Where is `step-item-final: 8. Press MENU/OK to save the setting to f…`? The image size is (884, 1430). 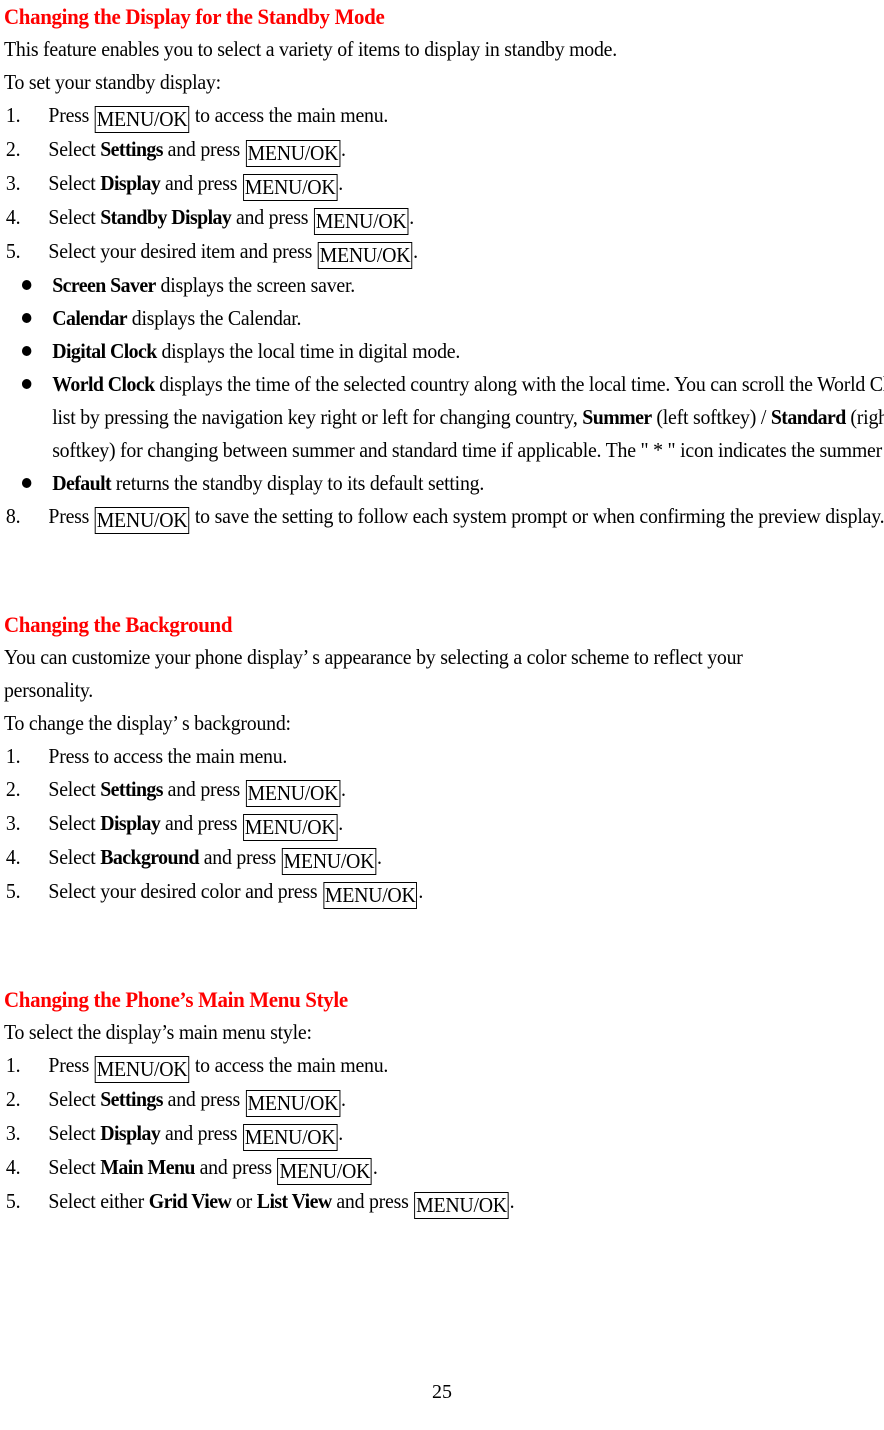
step-item-final: 8. Press MENU/OK to save the setting to f… is located at coordinates (444, 517).